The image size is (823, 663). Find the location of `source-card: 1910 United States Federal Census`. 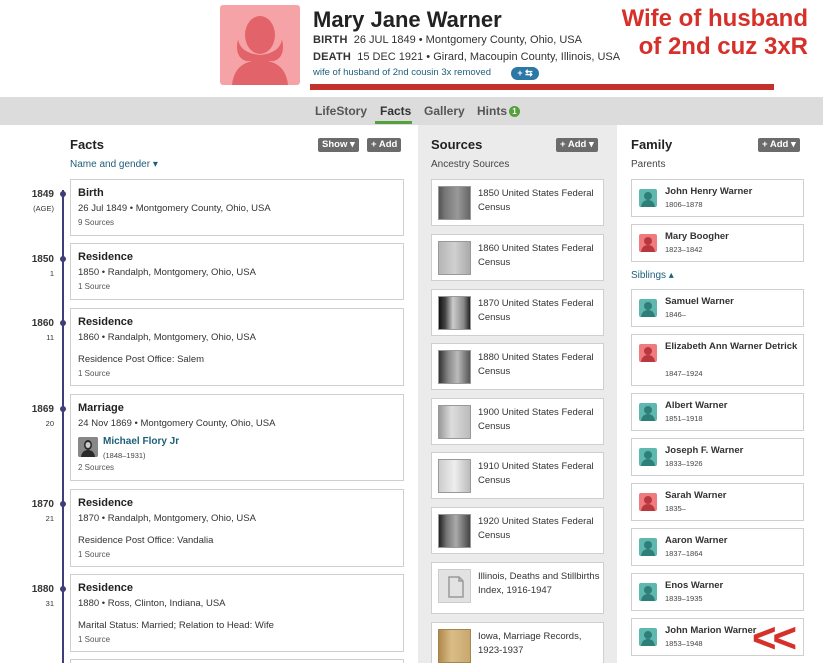

source-card: 1910 United States Federal Census is located at coordinates (517, 475).